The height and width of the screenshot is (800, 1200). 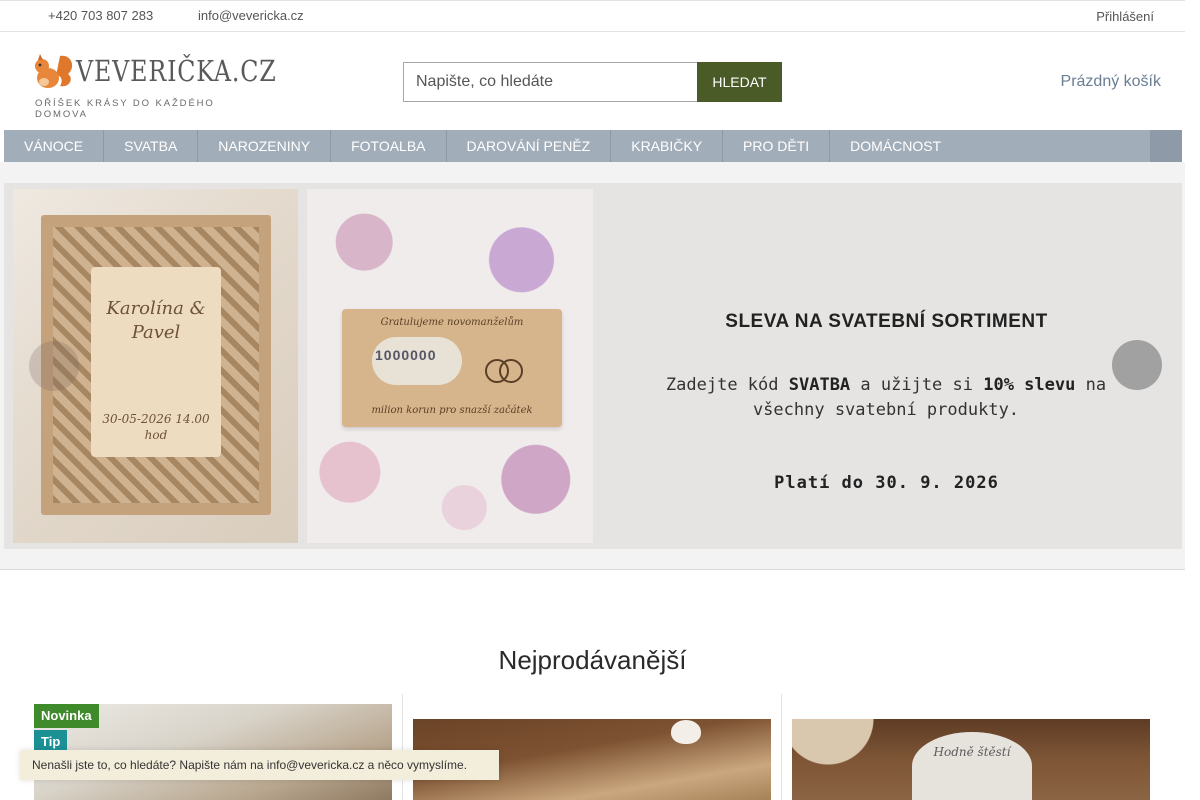 What do you see at coordinates (1111, 82) in the screenshot?
I see `cart-link: Prázdný košík` at bounding box center [1111, 82].